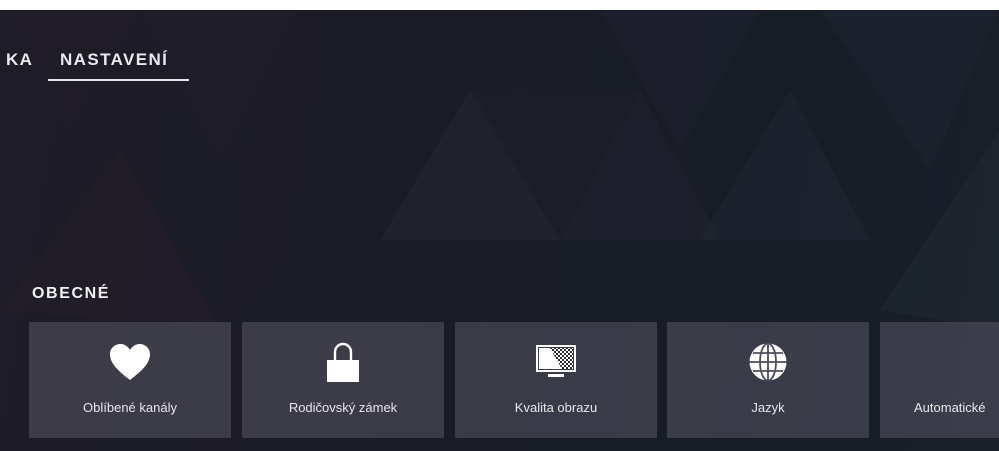 Image resolution: width=999 pixels, height=451 pixels. What do you see at coordinates (768, 407) in the screenshot?
I see `tile-label: Jazyk` at bounding box center [768, 407].